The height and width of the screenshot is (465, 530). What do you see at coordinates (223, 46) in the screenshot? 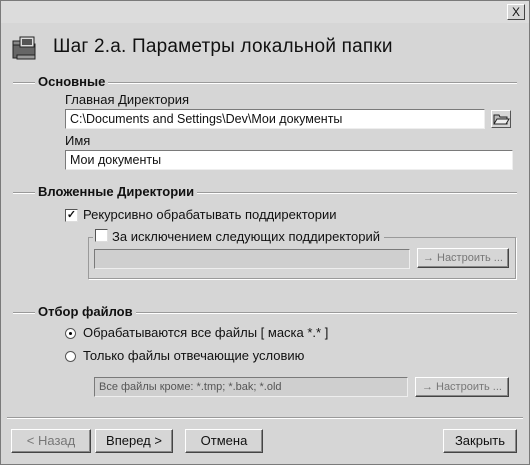
I see `page-title: Шаг 2.а. Параметры локальной папки` at bounding box center [223, 46].